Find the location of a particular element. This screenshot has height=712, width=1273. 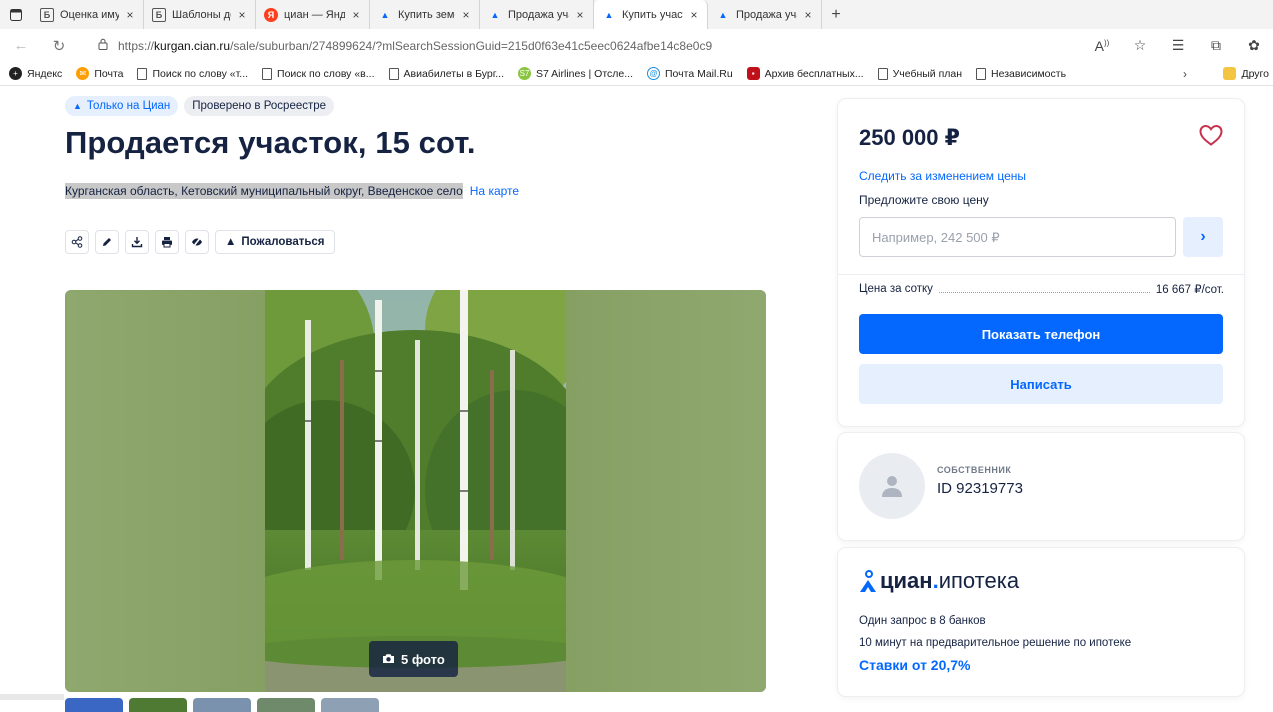

show-phone-button: Показать телефон is located at coordinates (1041, 334).